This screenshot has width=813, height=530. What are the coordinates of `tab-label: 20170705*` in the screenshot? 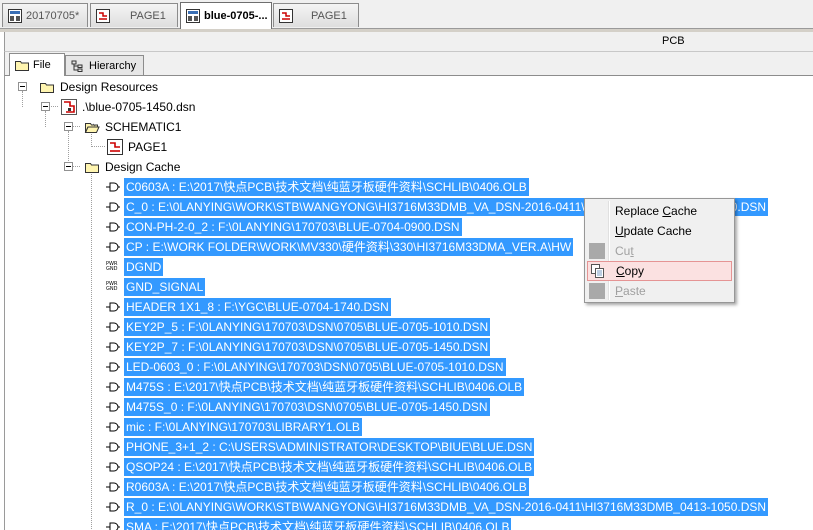 It's located at (53, 15).